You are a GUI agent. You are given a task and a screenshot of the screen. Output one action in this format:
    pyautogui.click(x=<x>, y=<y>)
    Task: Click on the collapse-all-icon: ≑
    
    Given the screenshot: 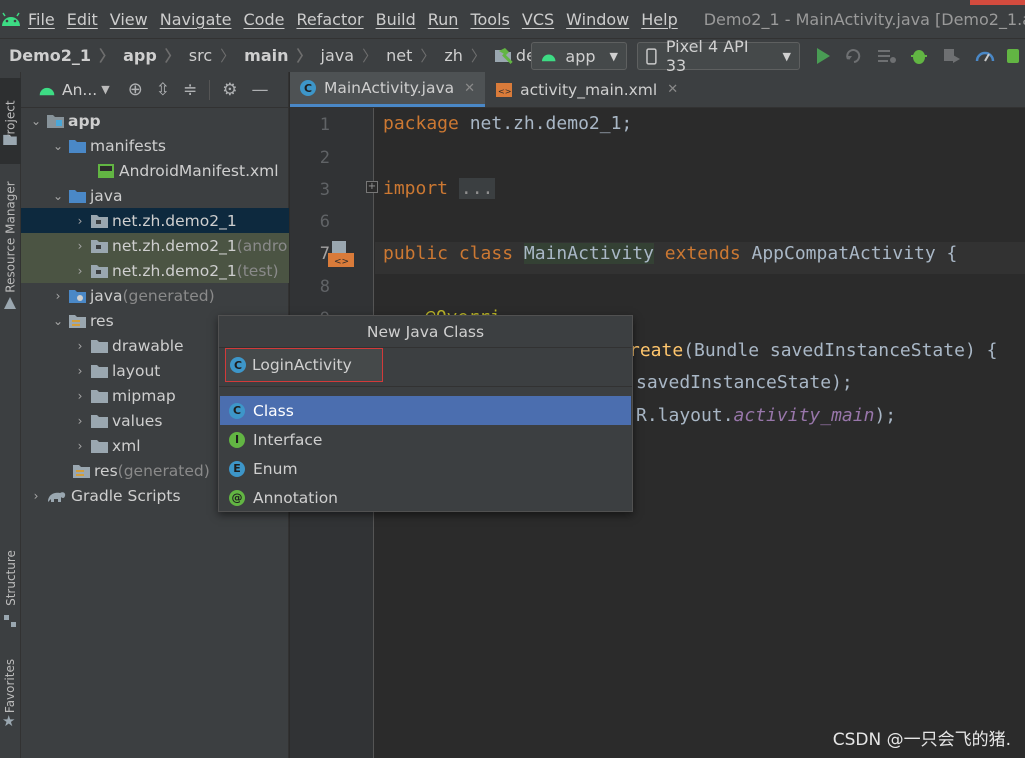 What is the action you would take?
    pyautogui.click(x=190, y=90)
    